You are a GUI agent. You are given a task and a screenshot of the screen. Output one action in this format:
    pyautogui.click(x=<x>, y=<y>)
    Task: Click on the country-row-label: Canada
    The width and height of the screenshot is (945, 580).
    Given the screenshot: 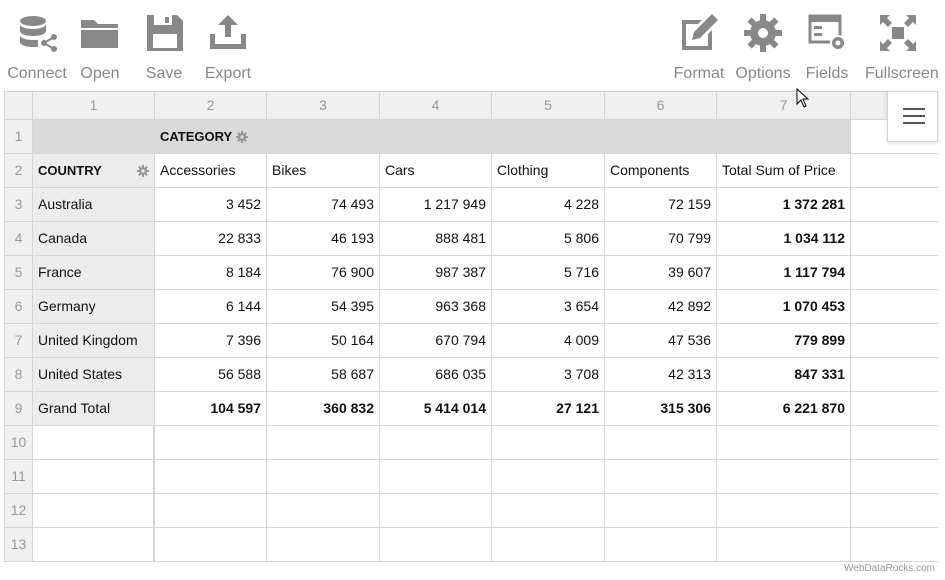 What is the action you would take?
    pyautogui.click(x=94, y=239)
    